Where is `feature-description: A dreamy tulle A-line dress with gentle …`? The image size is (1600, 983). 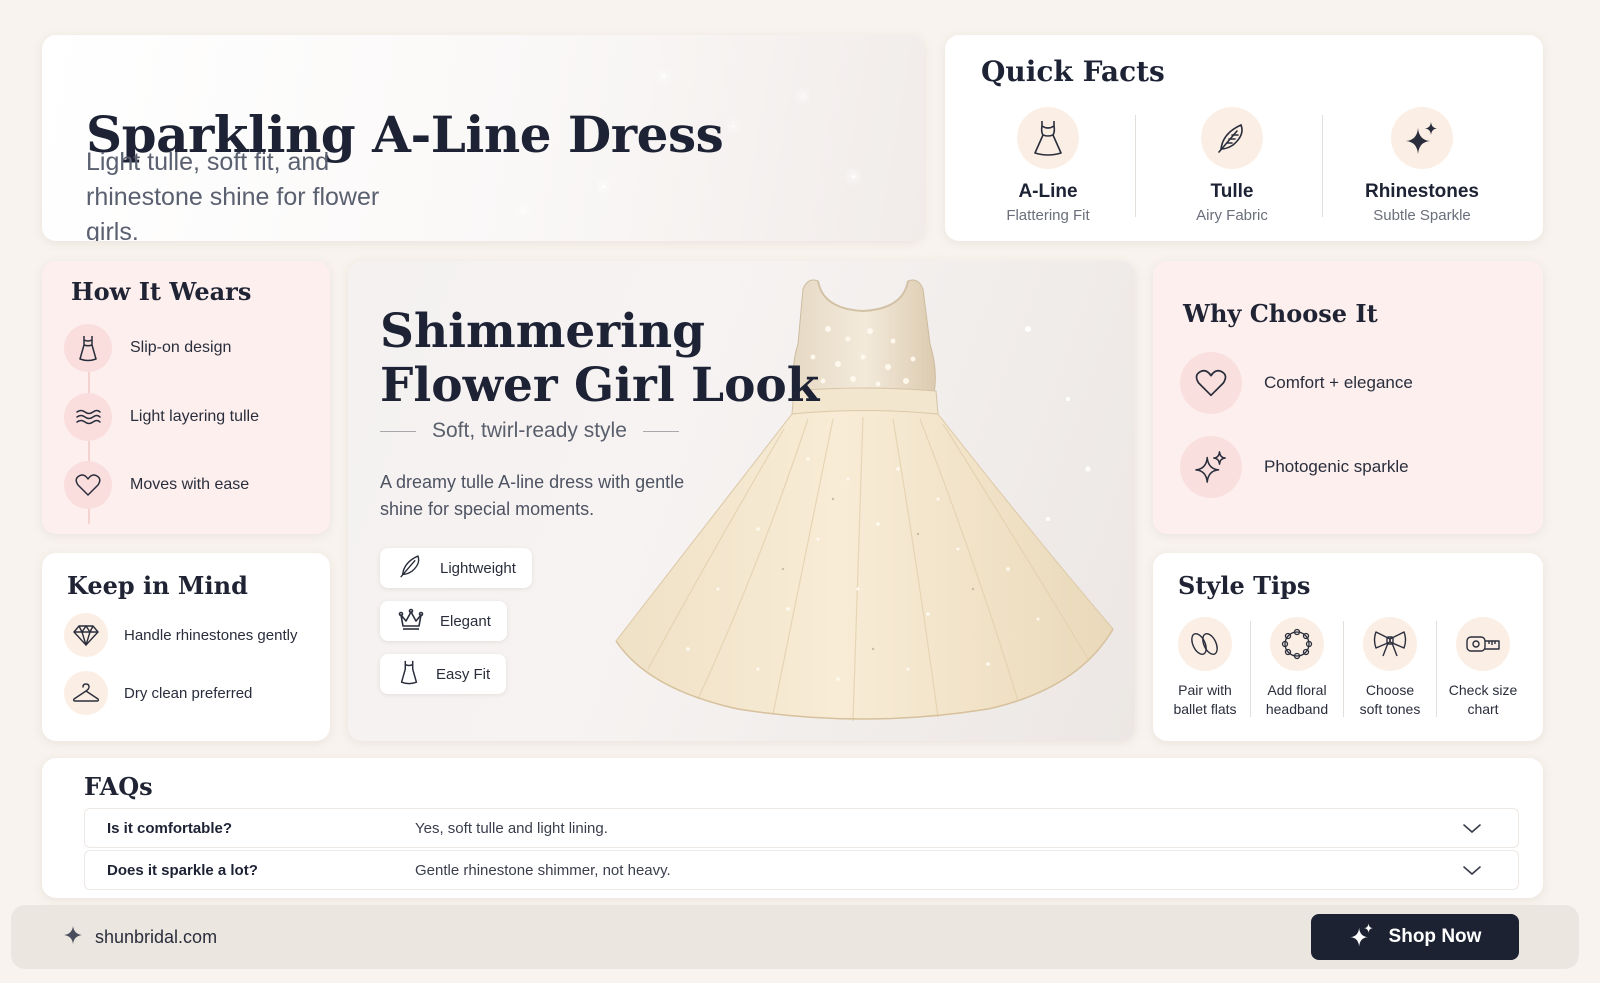 feature-description: A dreamy tulle A-line dress with gentle … is located at coordinates (532, 495).